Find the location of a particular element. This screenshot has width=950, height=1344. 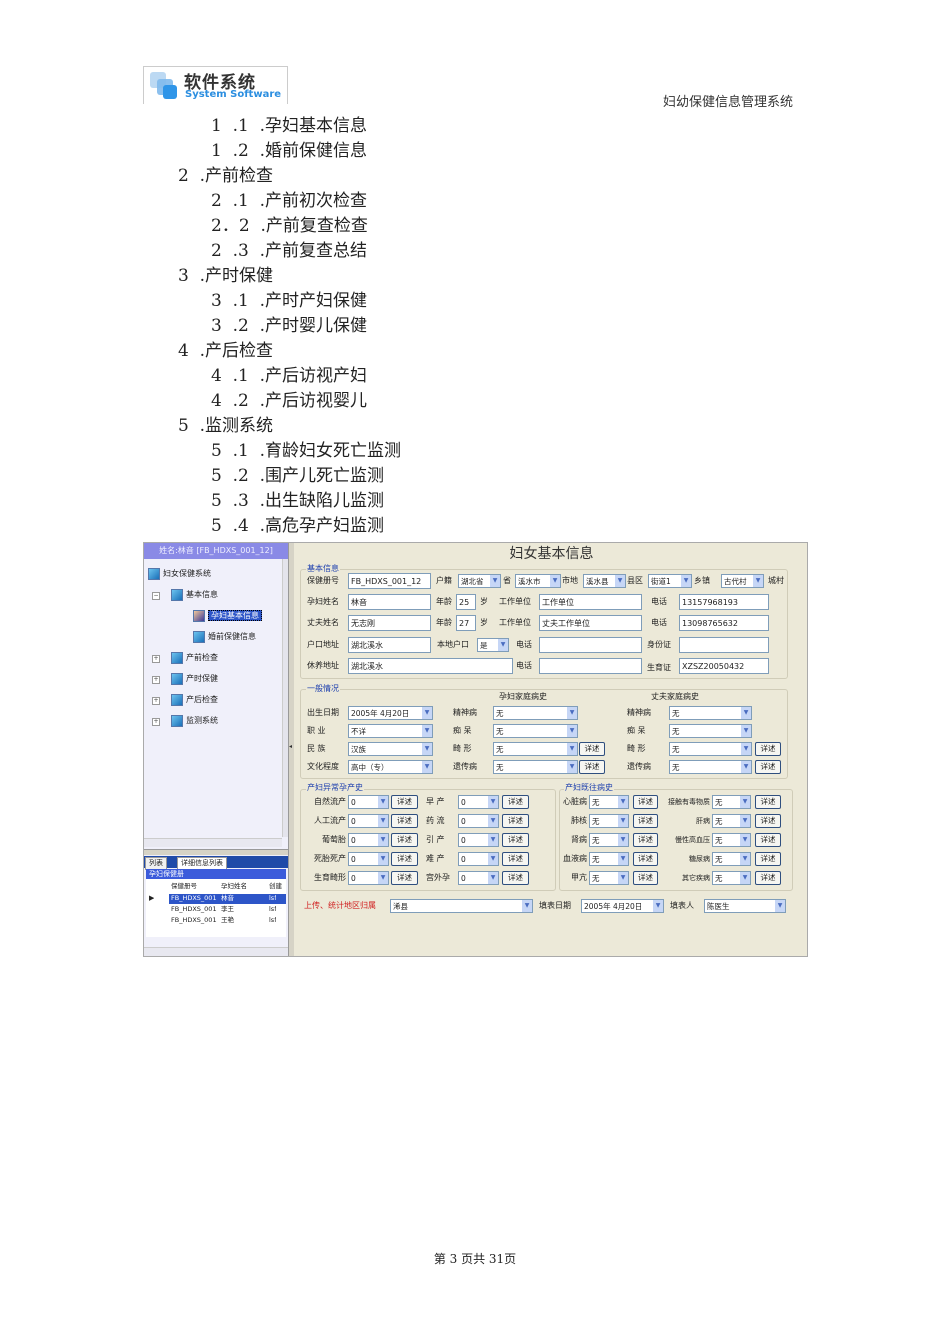

grid-cell: 王艳 is located at coordinates (227, 920).